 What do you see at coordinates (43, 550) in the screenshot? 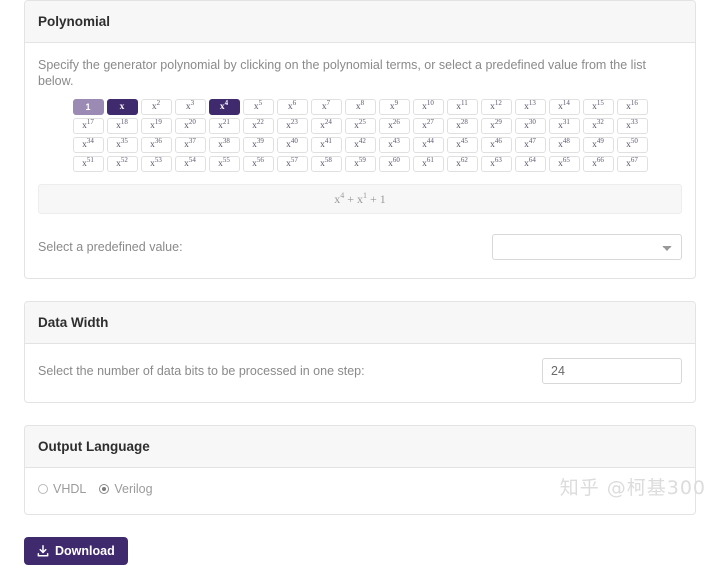
I see `download-icon` at bounding box center [43, 550].